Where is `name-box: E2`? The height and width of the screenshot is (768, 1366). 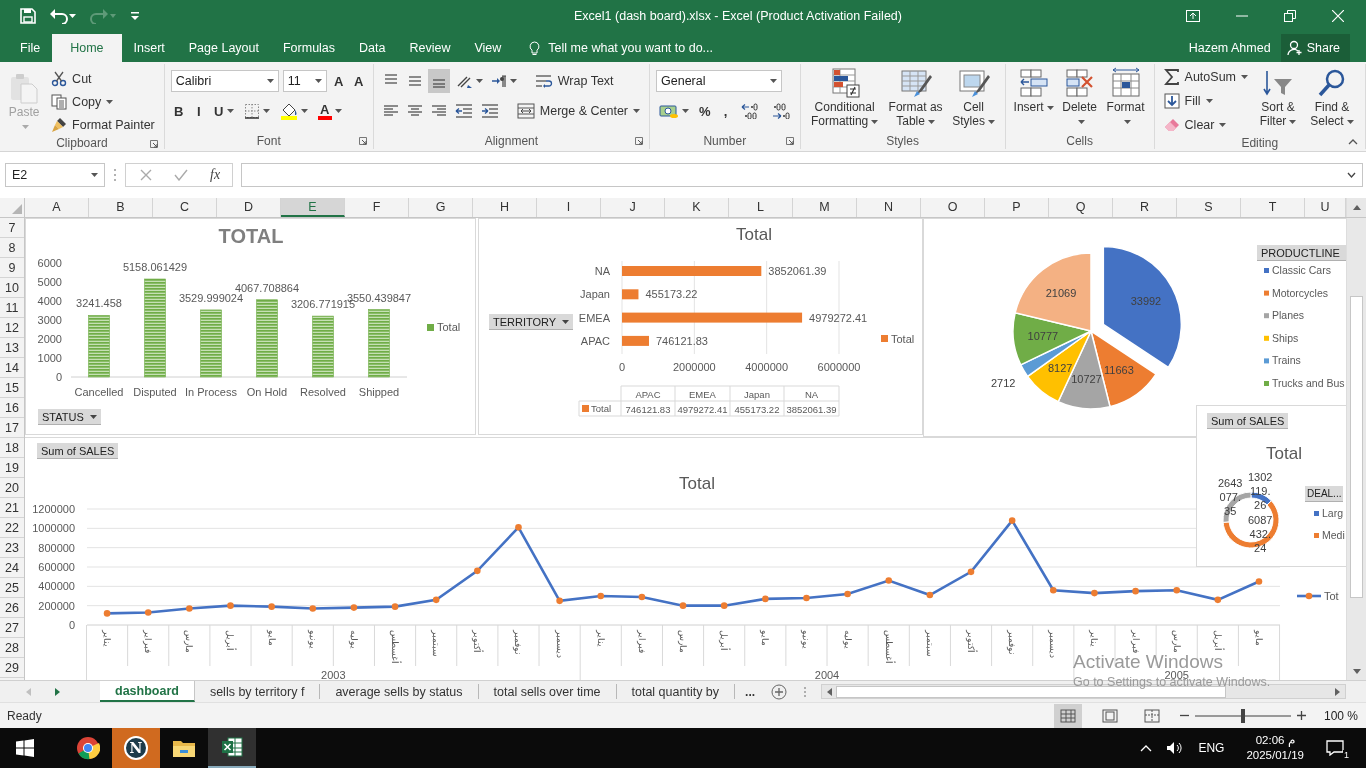
name-box: E2 is located at coordinates (55, 175).